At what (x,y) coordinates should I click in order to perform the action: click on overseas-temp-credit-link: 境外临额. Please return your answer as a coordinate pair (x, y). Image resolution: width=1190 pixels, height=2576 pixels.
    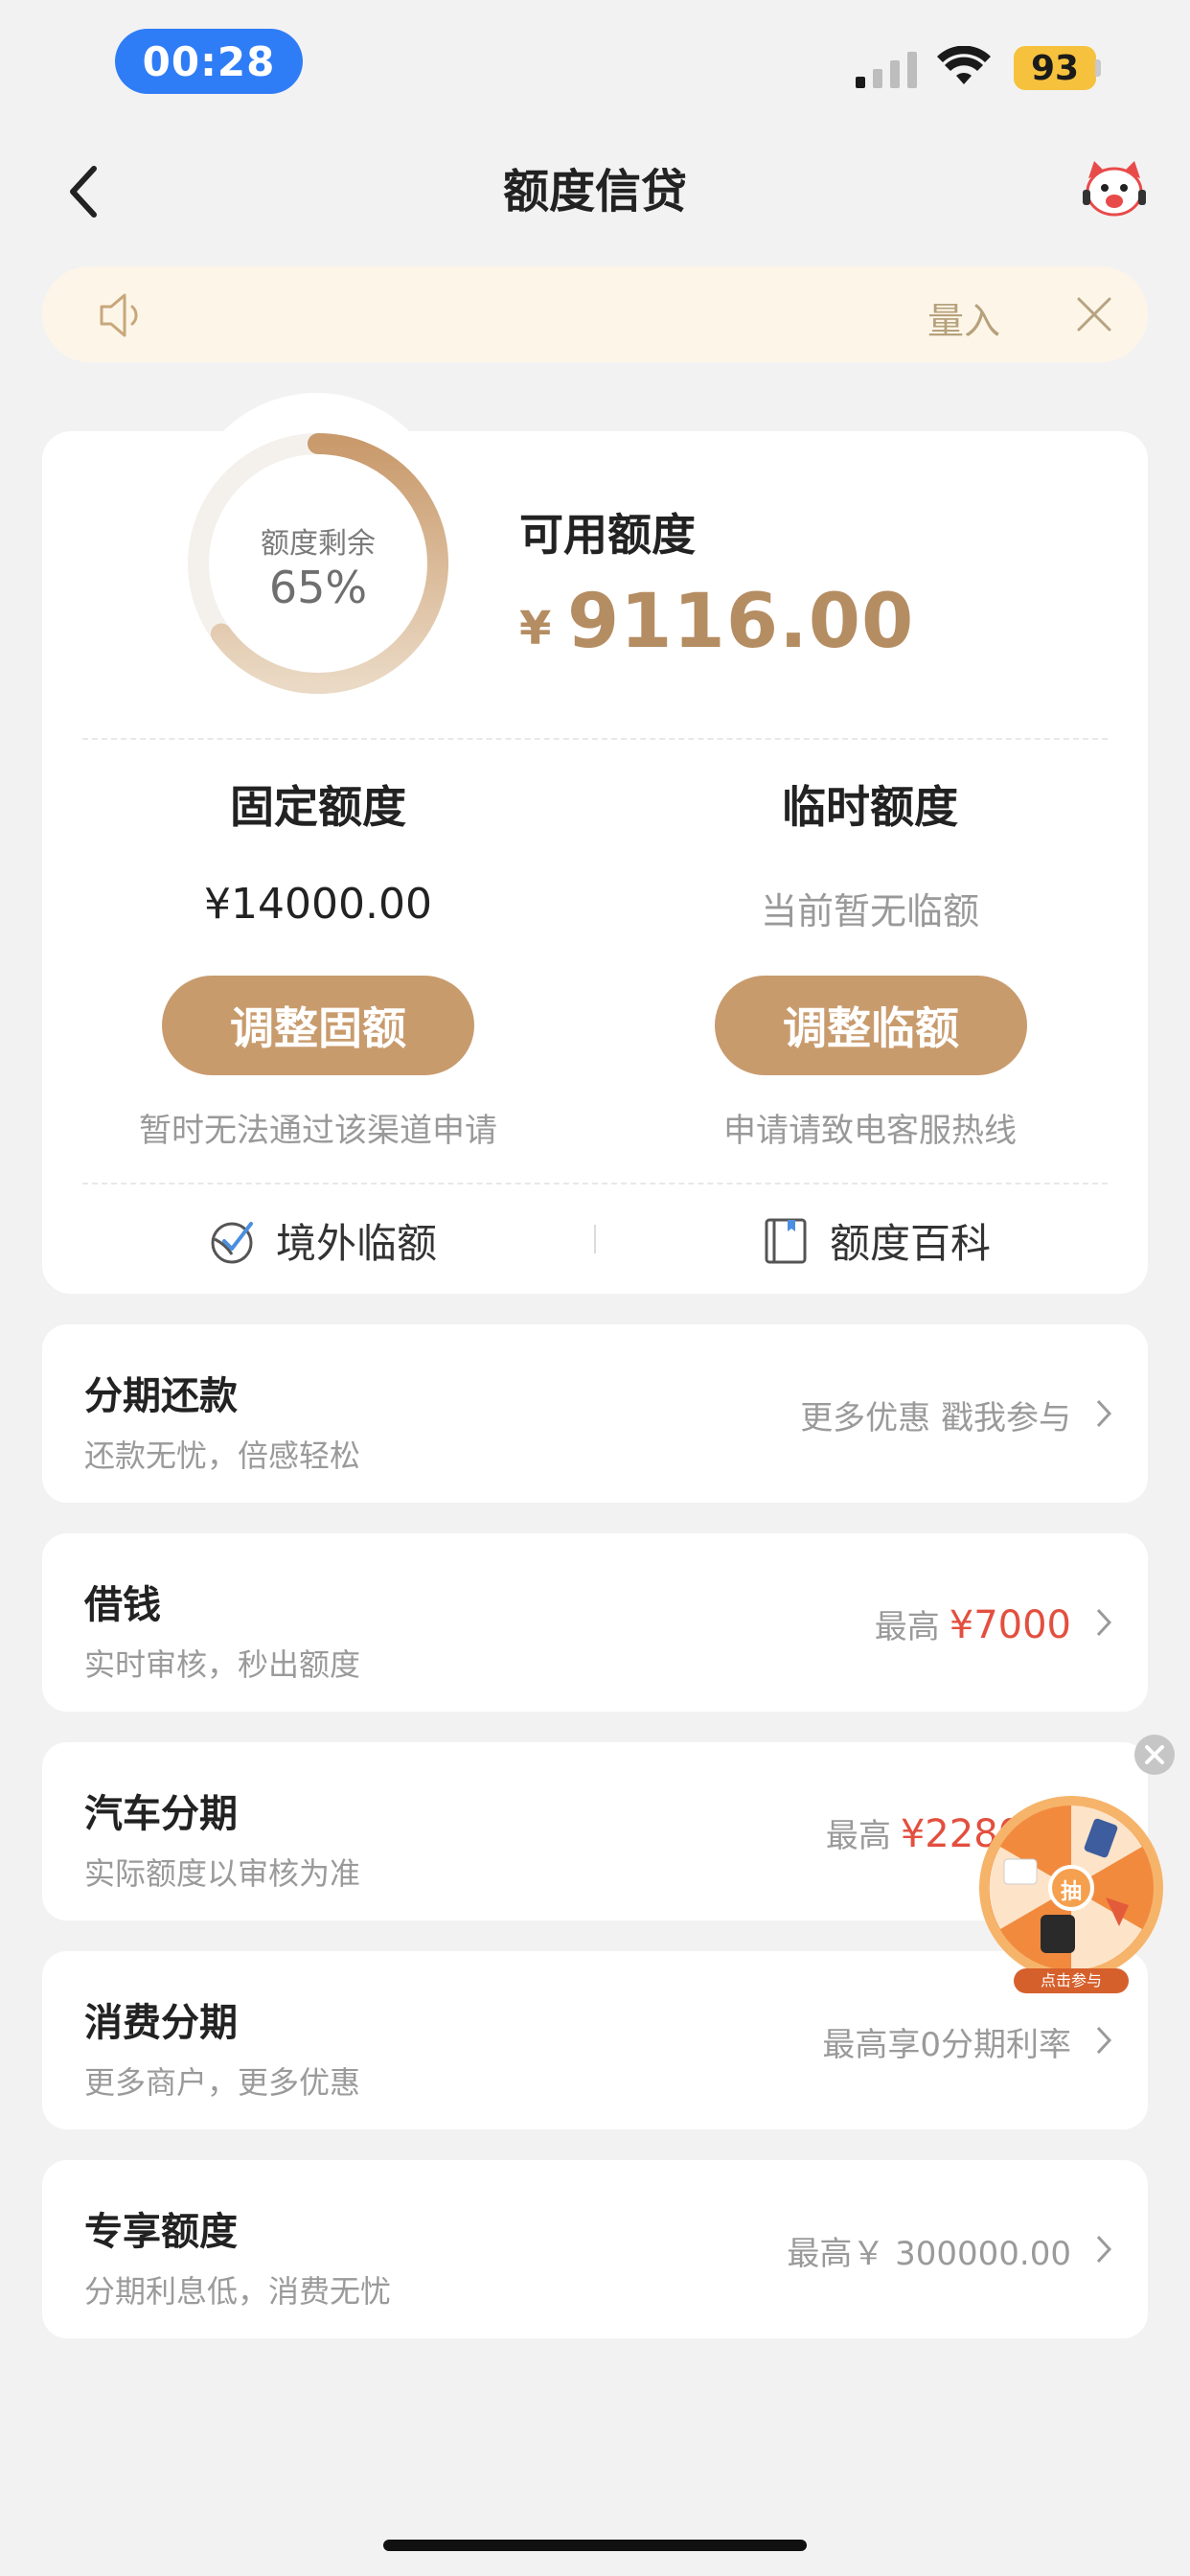
    Looking at the image, I should click on (322, 1240).